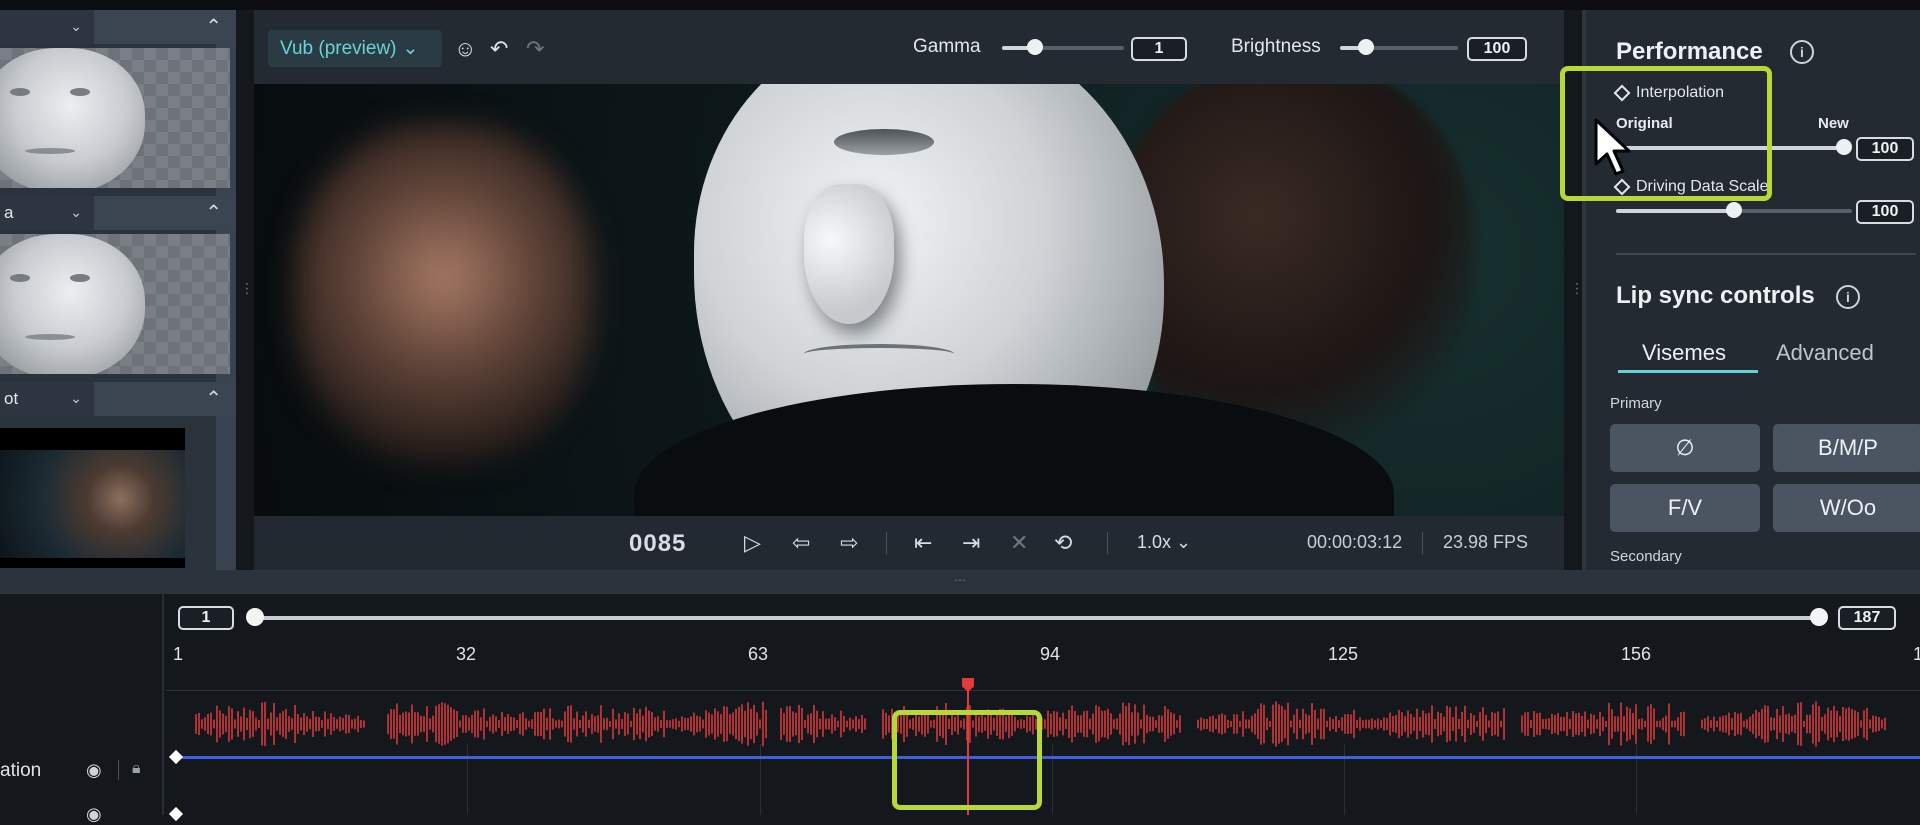 The height and width of the screenshot is (825, 1920). I want to click on interpolation-slider-knob, so click(1844, 147).